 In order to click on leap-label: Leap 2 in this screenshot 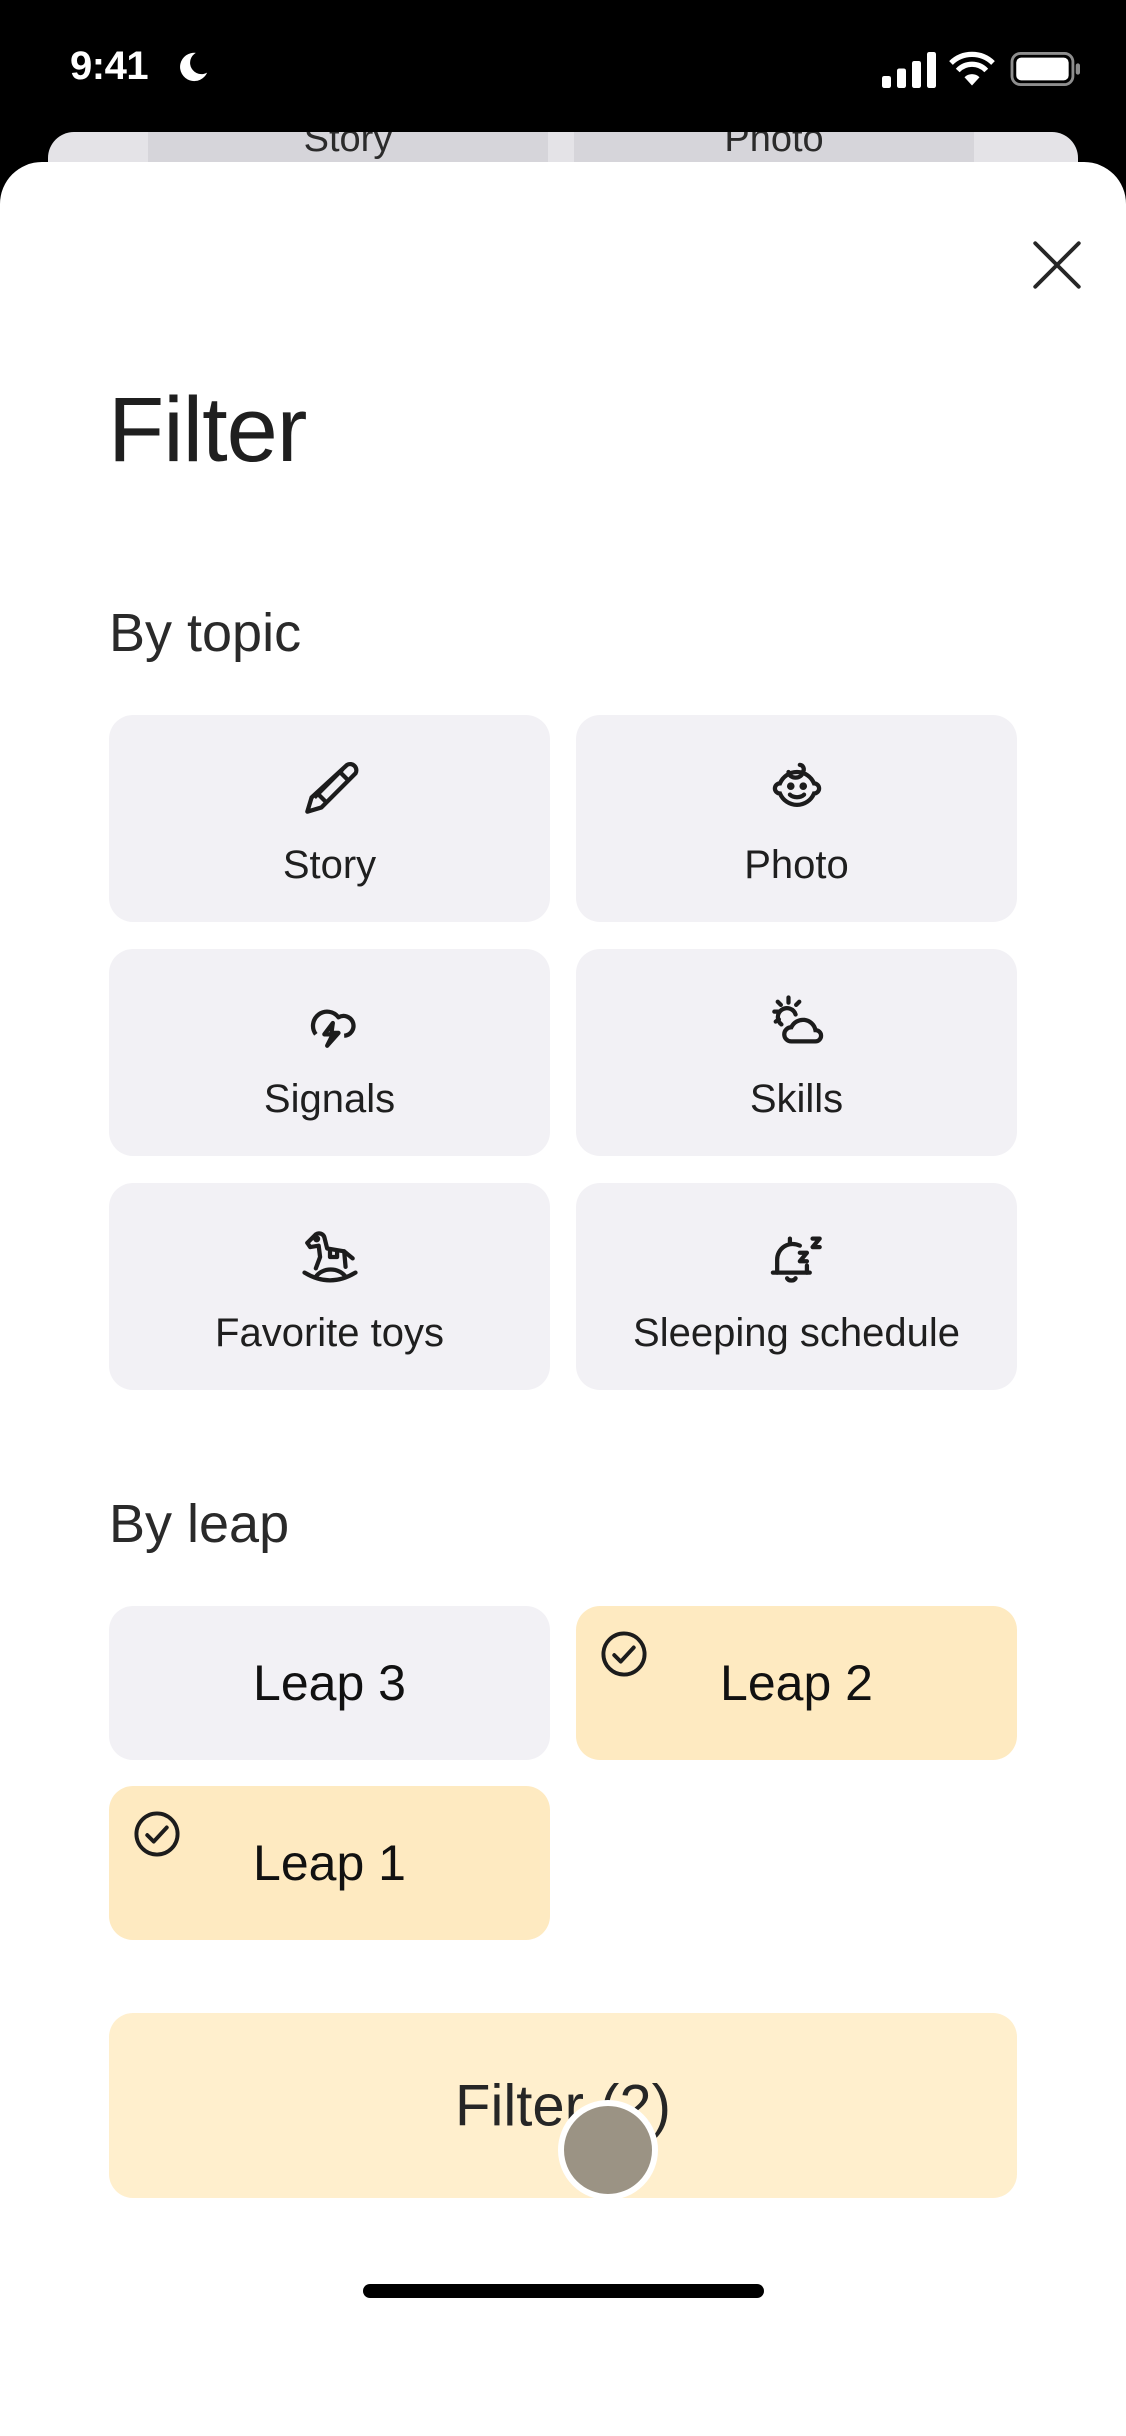, I will do `click(796, 1683)`.